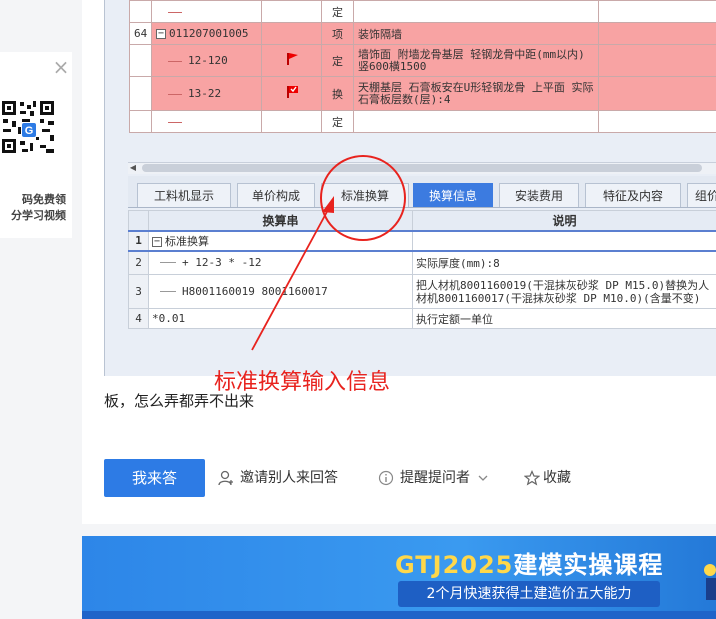  I want to click on corner-cell, so click(138, 220).